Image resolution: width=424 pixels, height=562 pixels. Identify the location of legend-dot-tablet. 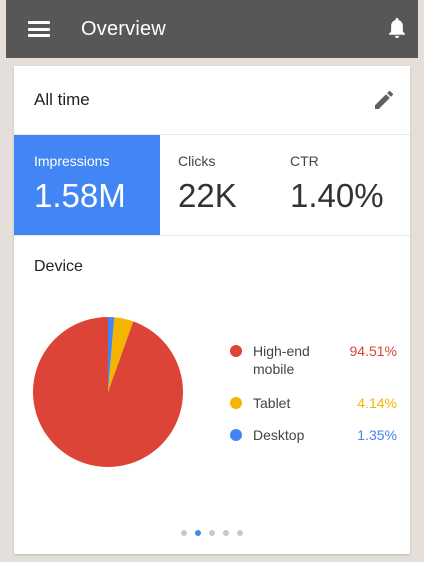
(236, 403).